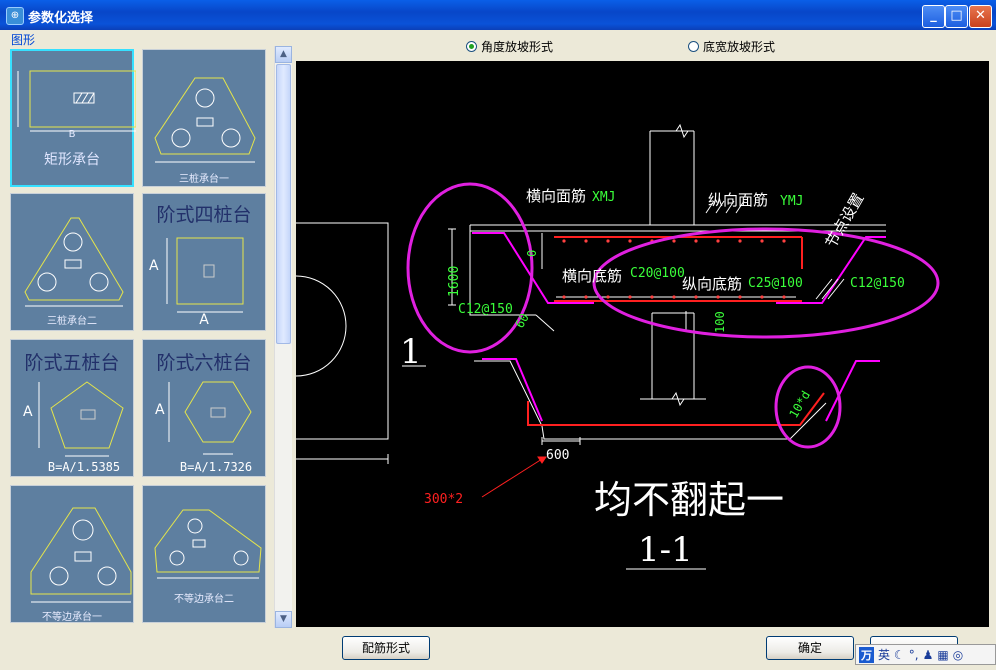 Image resolution: width=996 pixels, height=670 pixels. I want to click on slope-options: 角度放坡形式 底宽放坡形式, so click(645, 44).